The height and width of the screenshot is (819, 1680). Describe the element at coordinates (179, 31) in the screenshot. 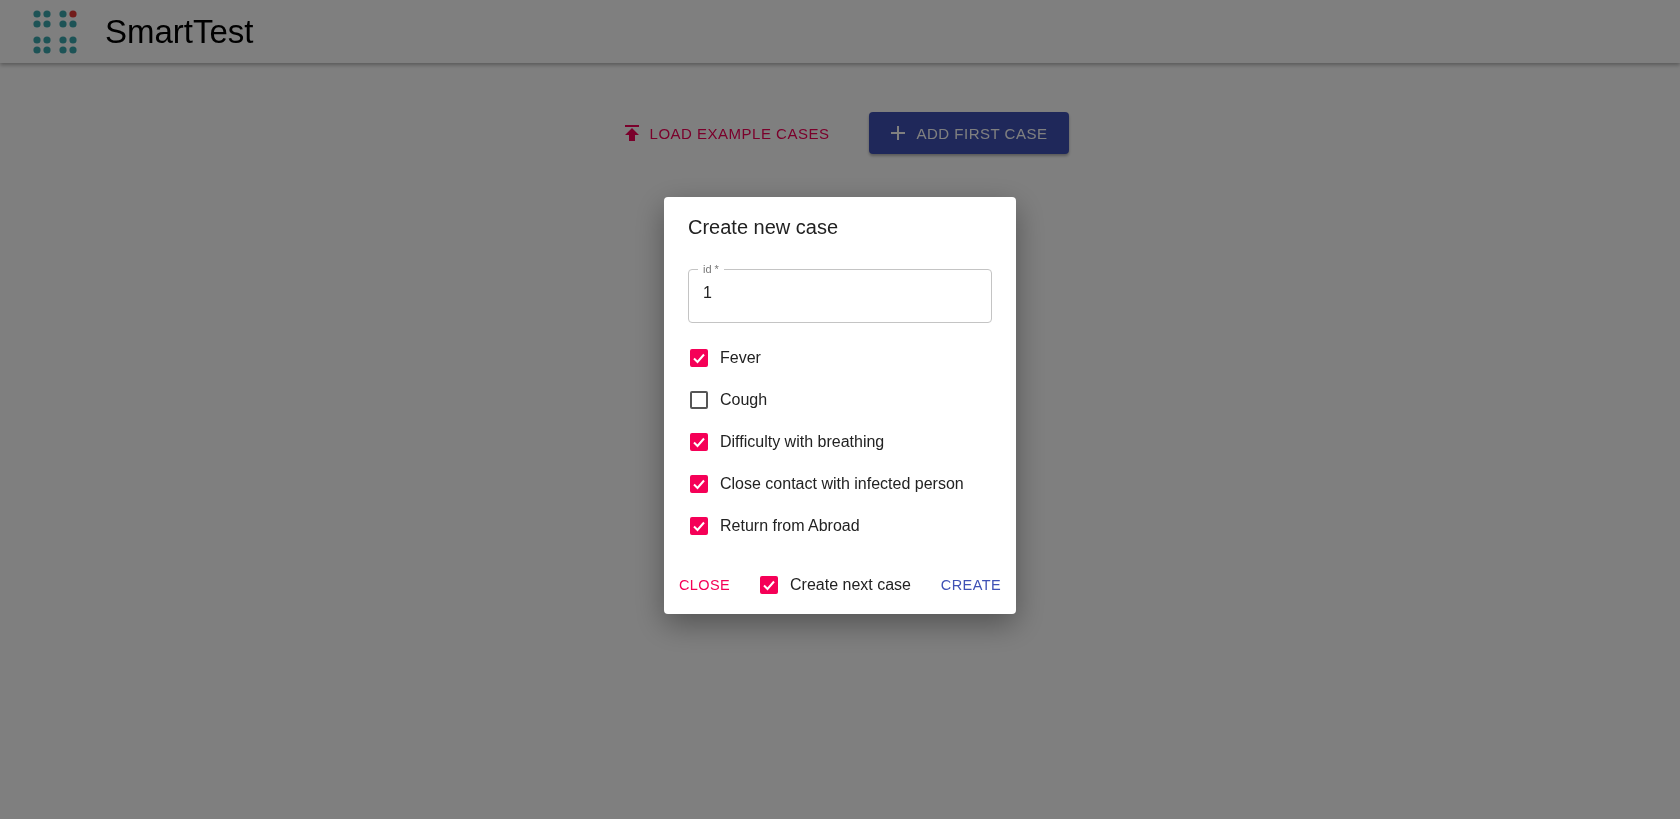

I see `app-title: SmartTest` at that location.